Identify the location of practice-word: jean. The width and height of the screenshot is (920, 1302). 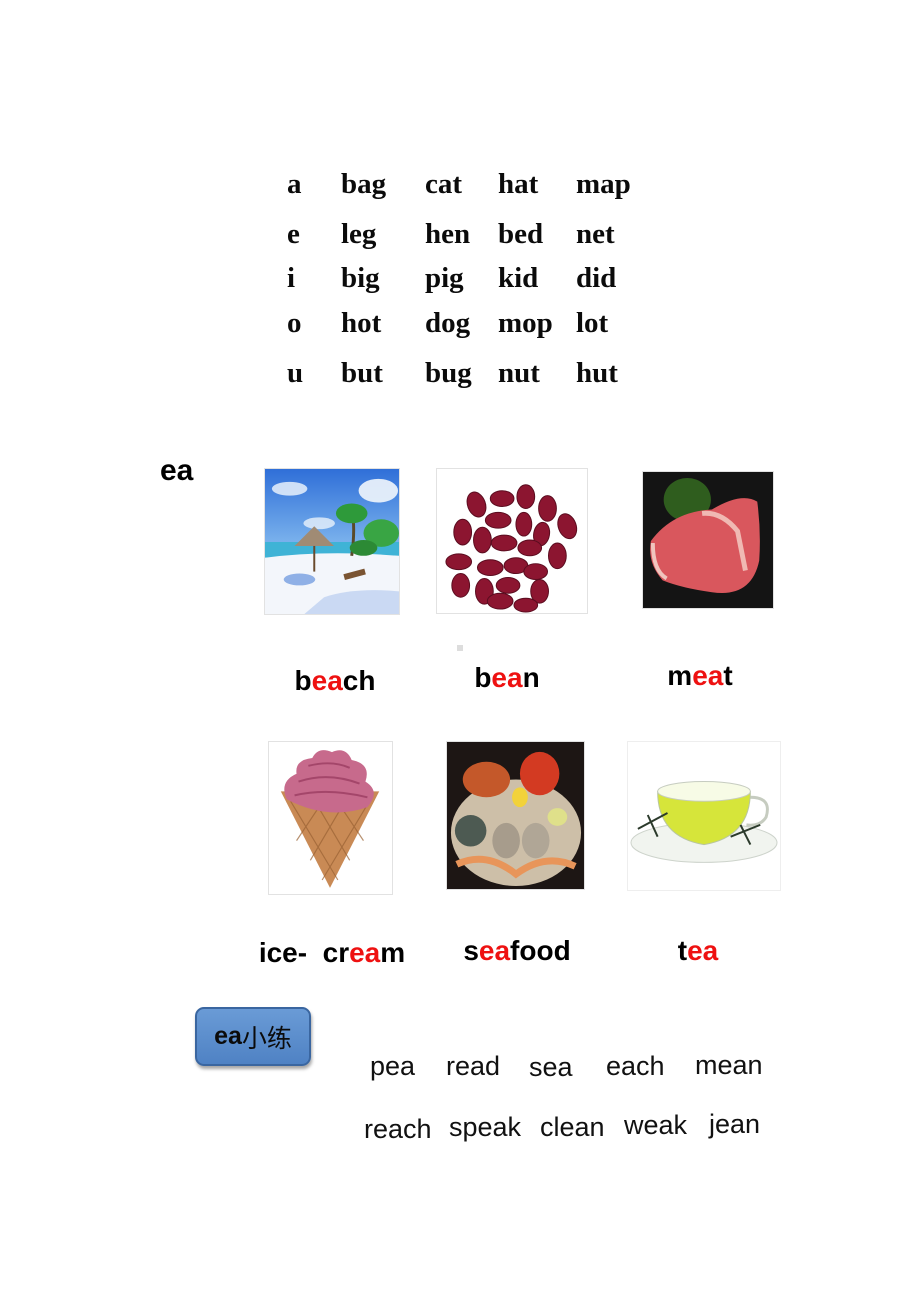
(735, 1124).